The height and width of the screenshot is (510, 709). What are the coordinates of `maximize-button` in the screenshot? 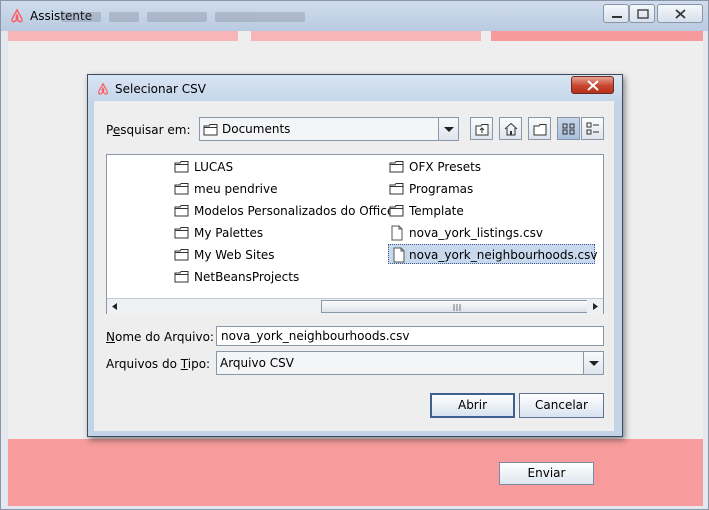 It's located at (642, 13).